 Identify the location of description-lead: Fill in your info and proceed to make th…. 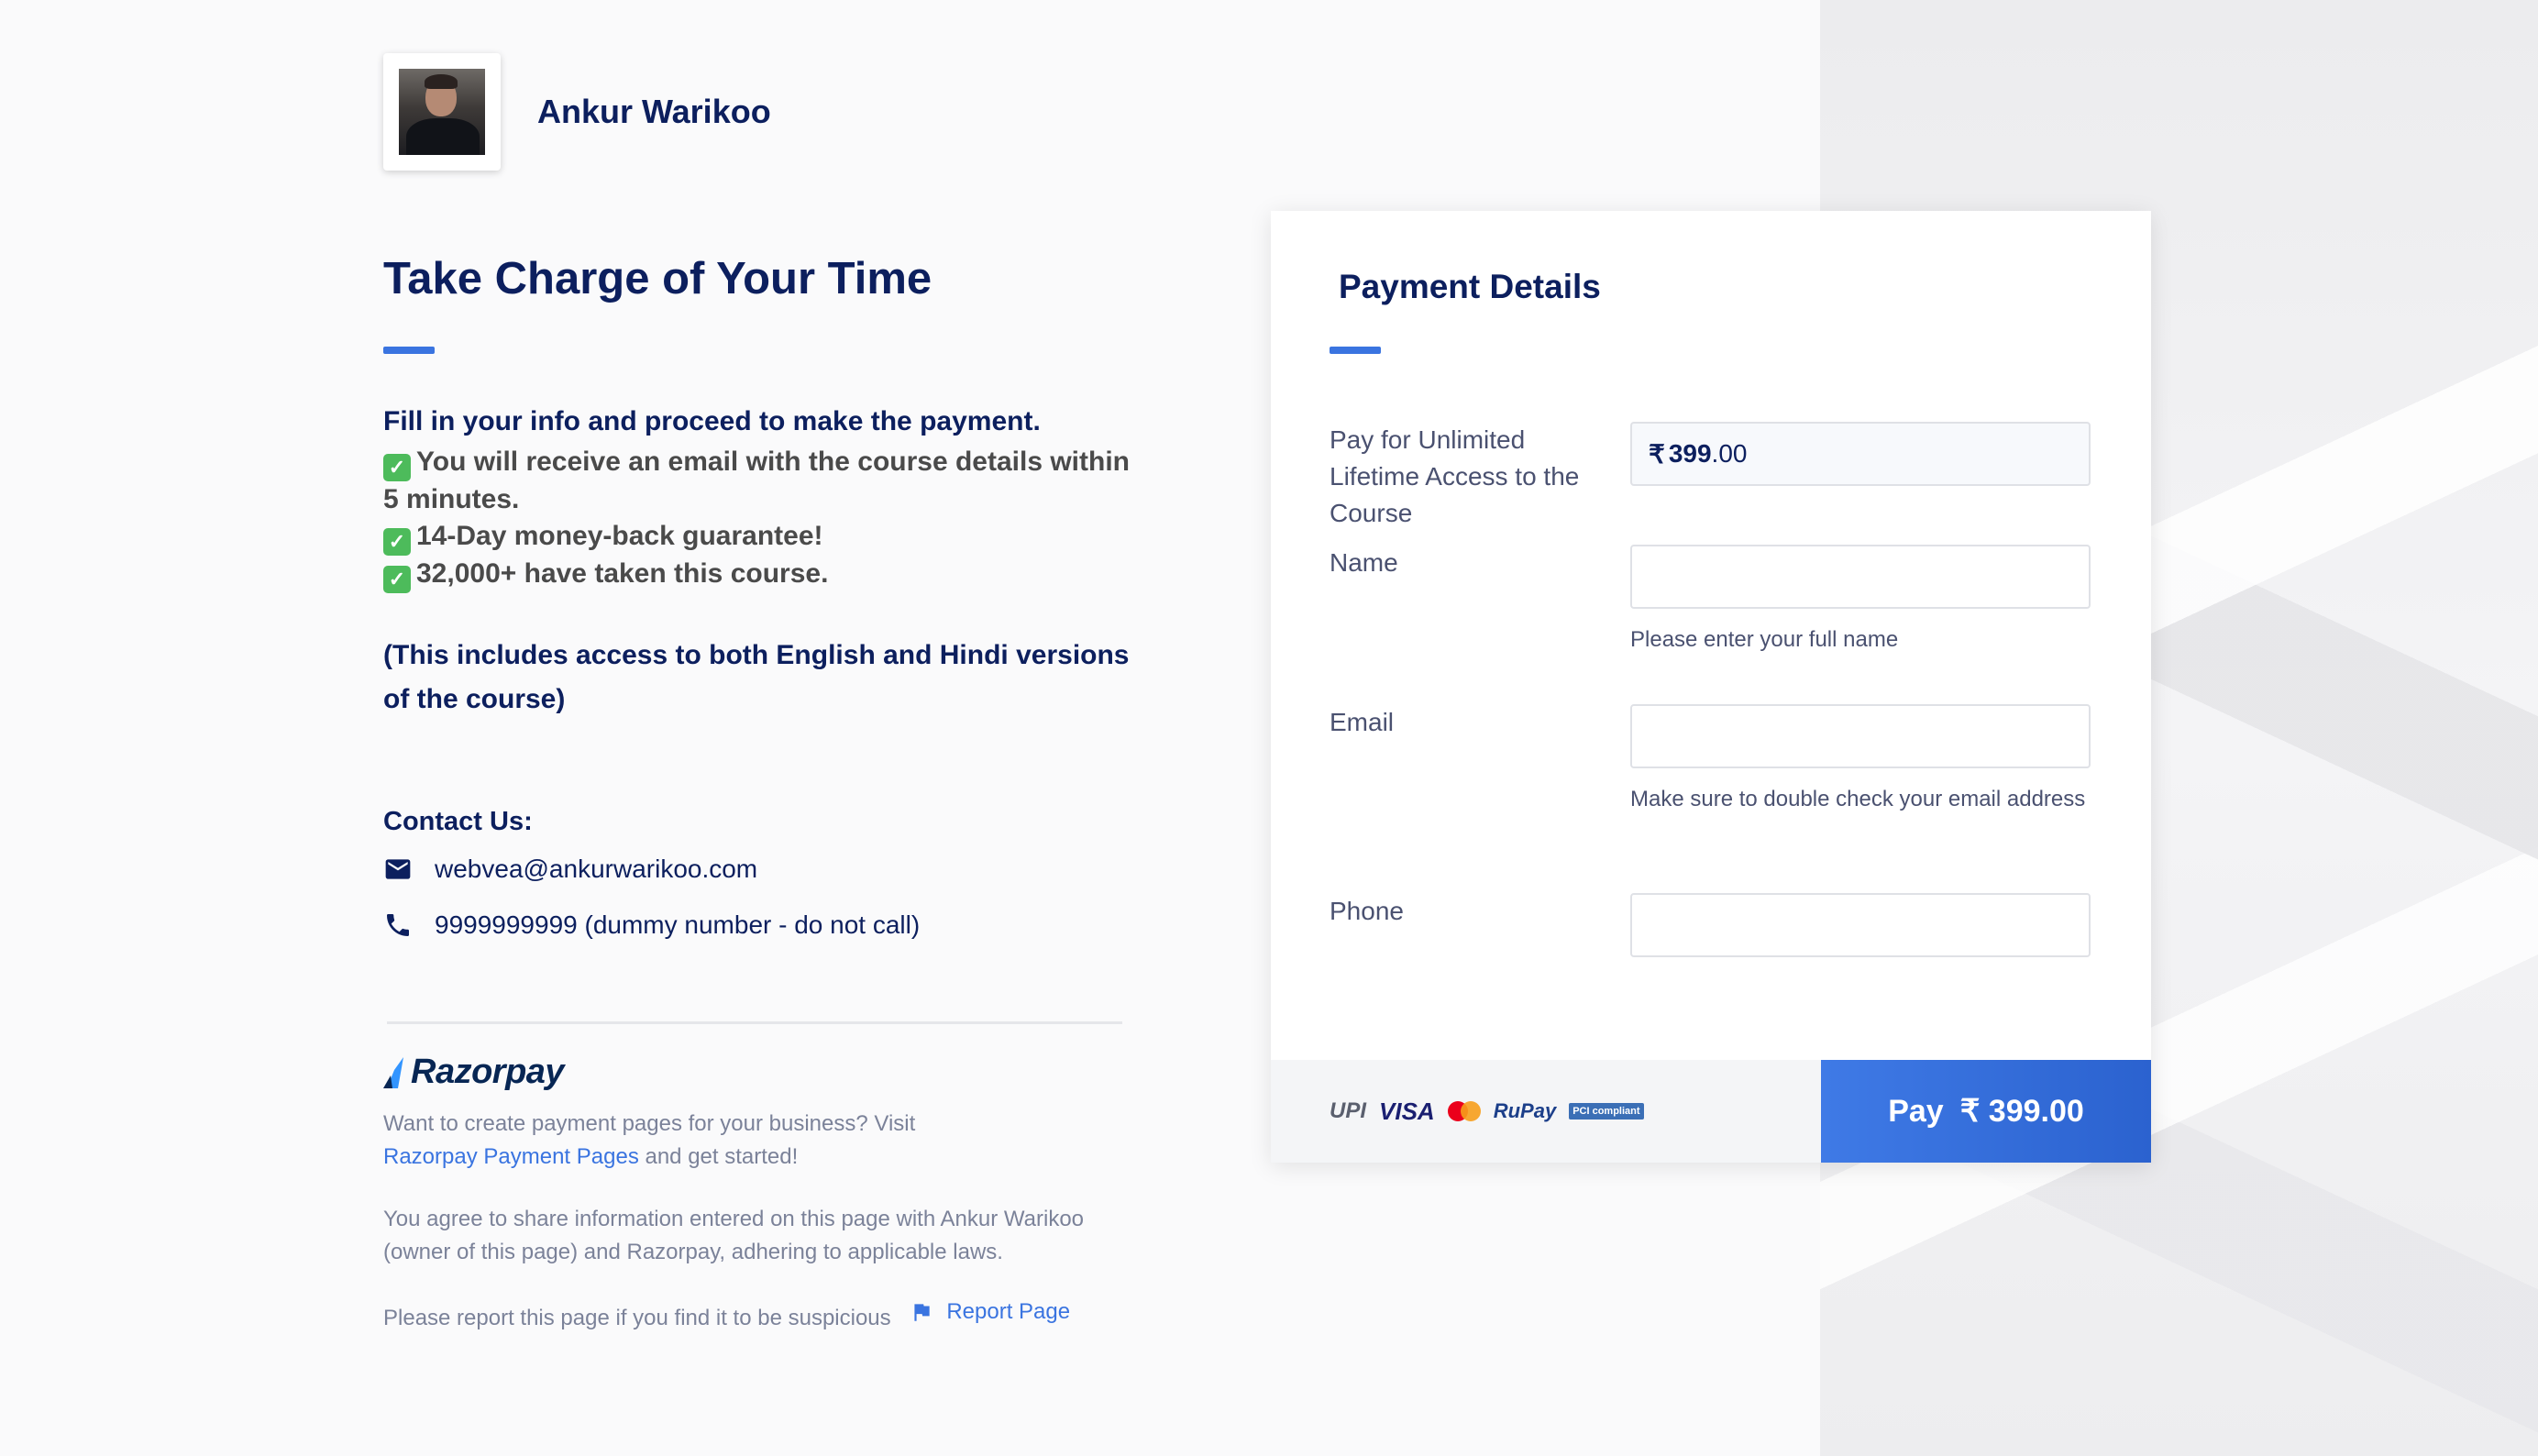
(712, 421).